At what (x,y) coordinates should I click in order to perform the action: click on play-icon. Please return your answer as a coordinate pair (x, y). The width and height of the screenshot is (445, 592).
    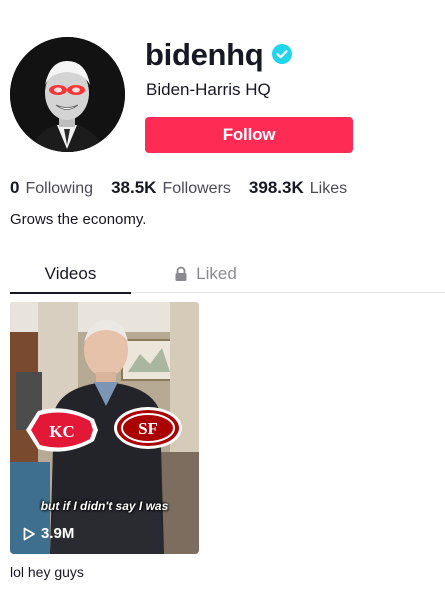
    Looking at the image, I should click on (29, 533).